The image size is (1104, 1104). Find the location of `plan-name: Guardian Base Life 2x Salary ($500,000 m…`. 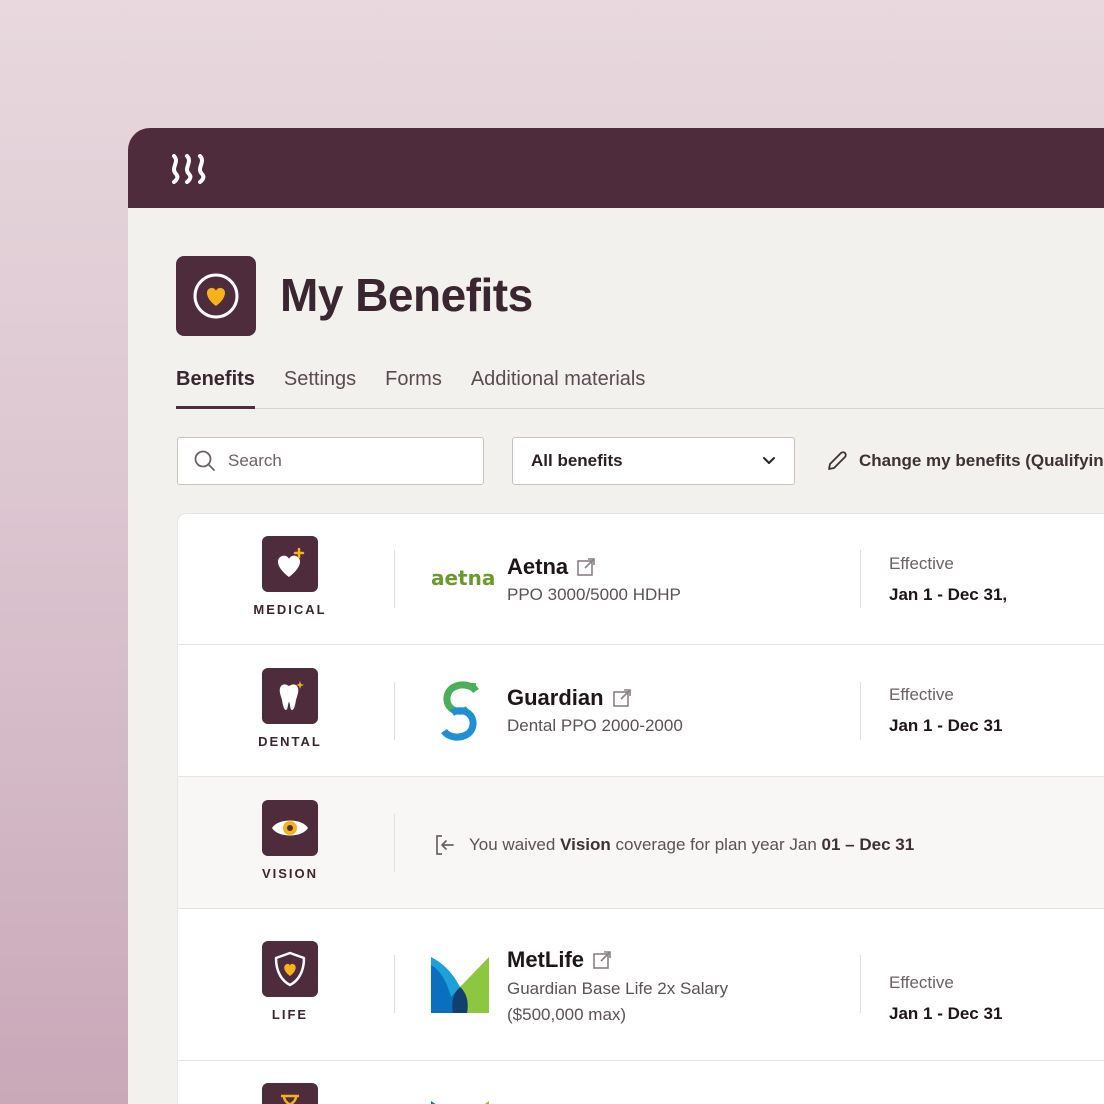

plan-name: Guardian Base Life 2x Salary ($500,000 m… is located at coordinates (618, 1001).